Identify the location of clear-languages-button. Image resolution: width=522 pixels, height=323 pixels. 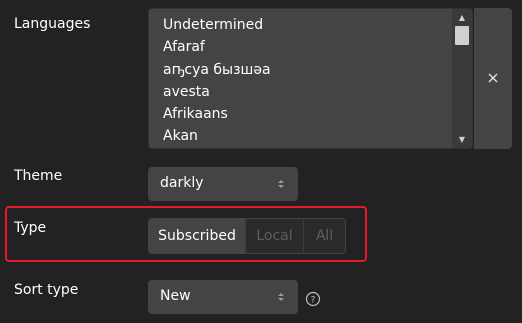
(493, 78).